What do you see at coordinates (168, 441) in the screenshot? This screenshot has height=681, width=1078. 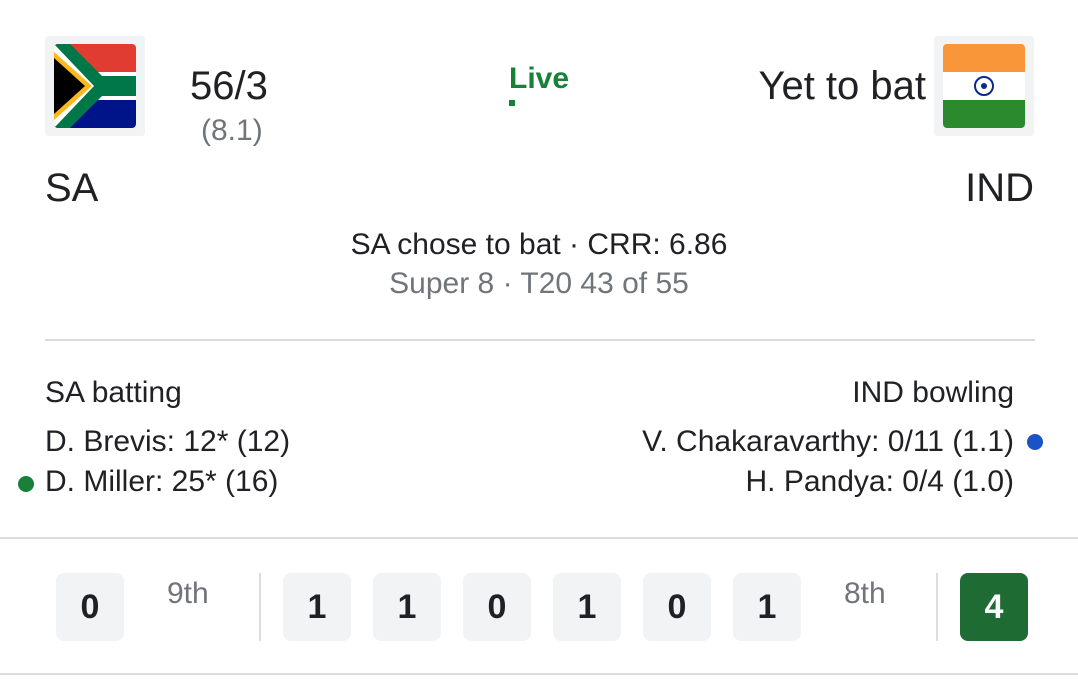 I see `batter-row: D. Brevis: 12* (12)` at bounding box center [168, 441].